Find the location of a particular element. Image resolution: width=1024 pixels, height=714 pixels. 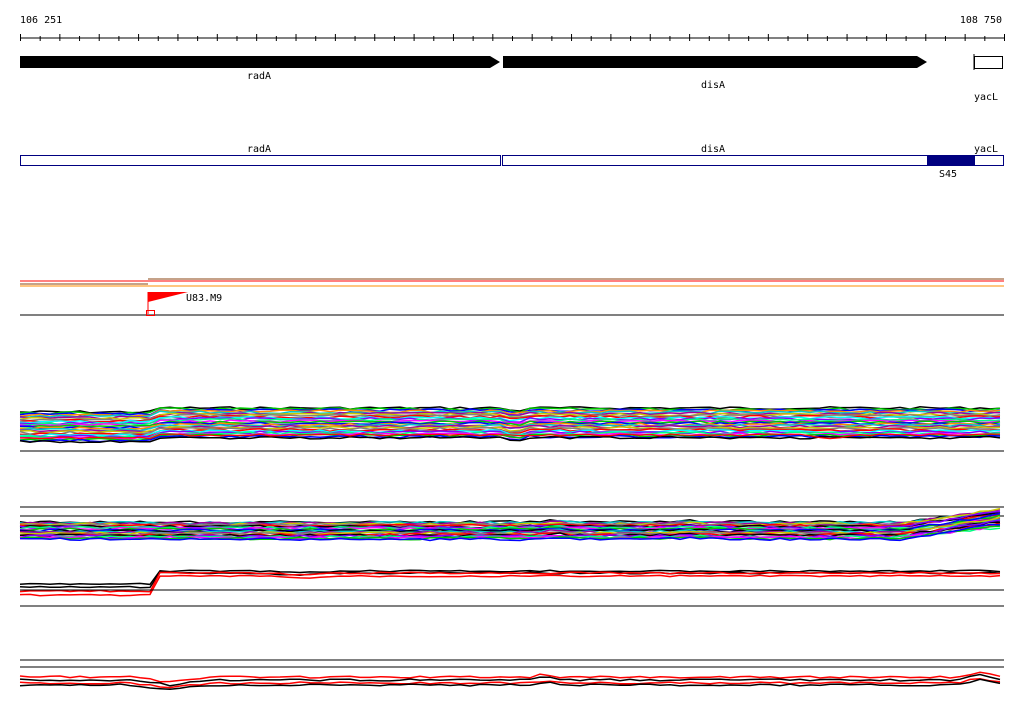

gene-label-yacL: yacL is located at coordinates (986, 97).